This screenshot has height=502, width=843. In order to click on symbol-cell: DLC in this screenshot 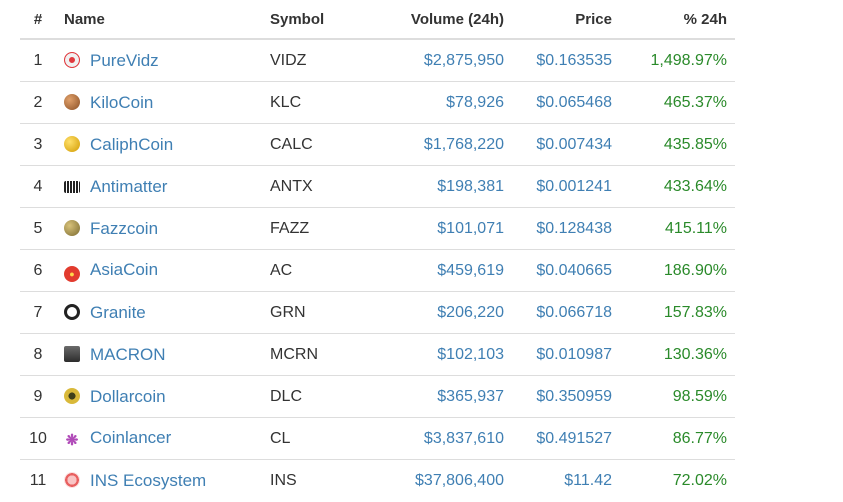, I will do `click(316, 396)`.